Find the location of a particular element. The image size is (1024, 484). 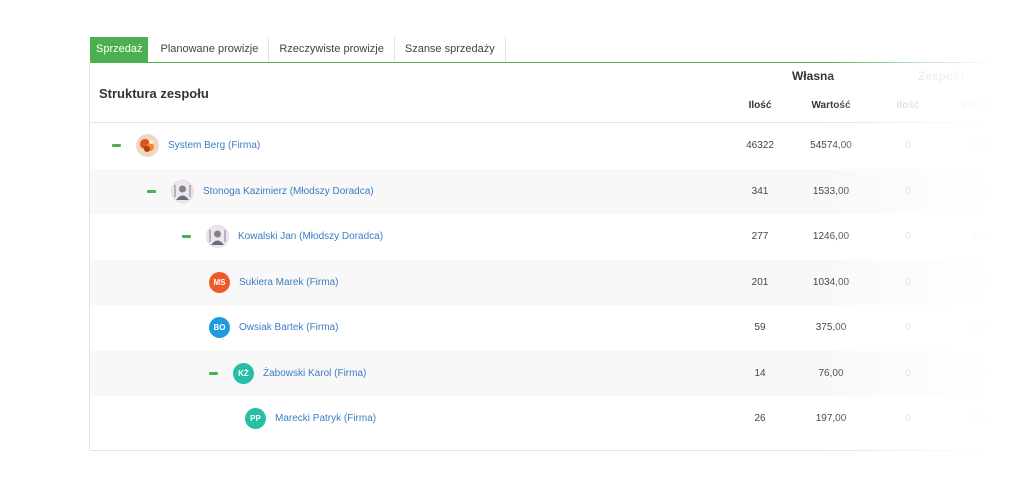

tree-cell: Kowalski Jan (Młodszy Doradca) is located at coordinates (282, 237).